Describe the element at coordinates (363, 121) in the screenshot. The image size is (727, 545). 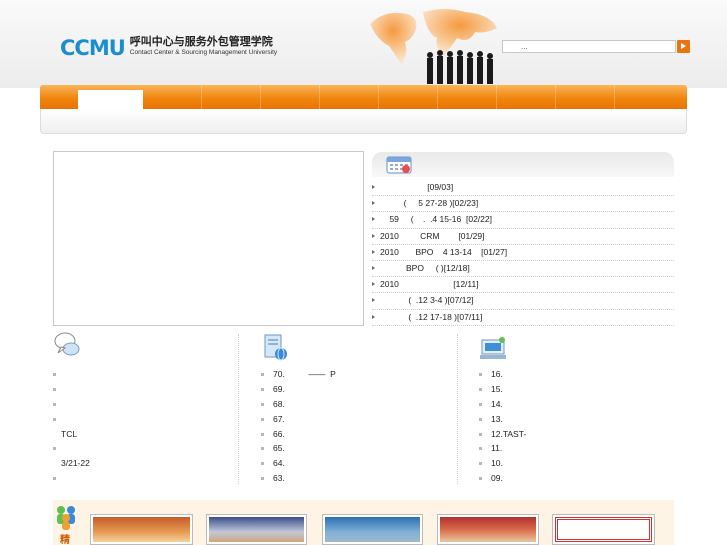
I see `sub-nav-bar` at that location.